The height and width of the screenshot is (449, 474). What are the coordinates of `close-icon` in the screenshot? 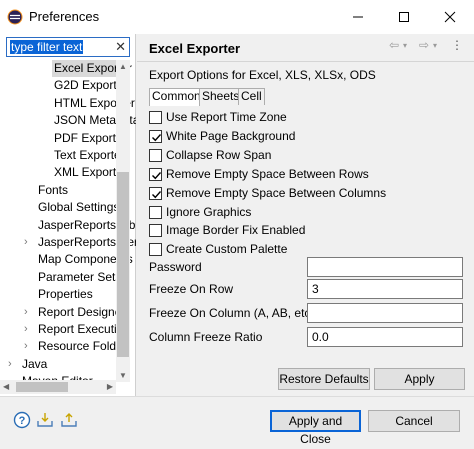 It's located at (450, 17).